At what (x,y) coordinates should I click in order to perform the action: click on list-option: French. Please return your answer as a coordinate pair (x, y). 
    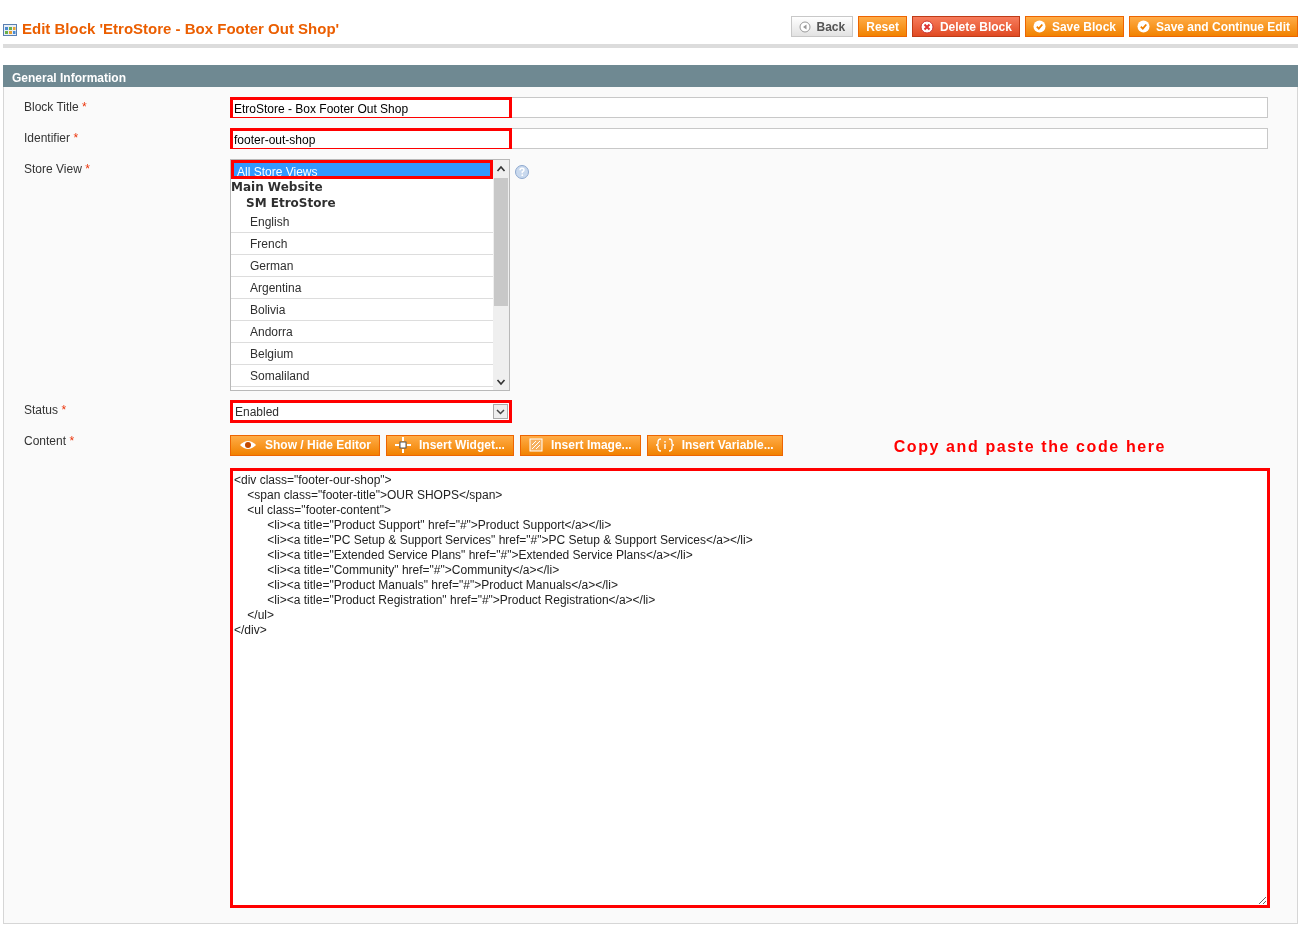
    Looking at the image, I should click on (362, 244).